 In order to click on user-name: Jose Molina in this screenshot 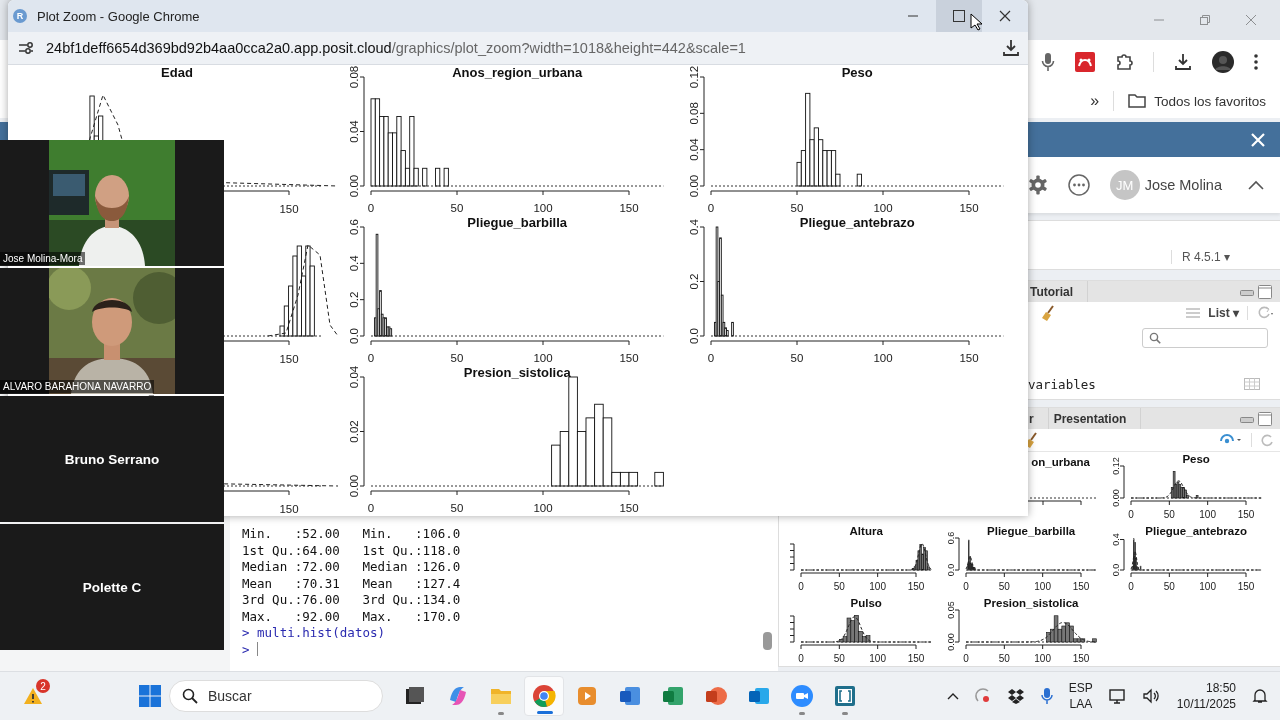, I will do `click(1183, 185)`.